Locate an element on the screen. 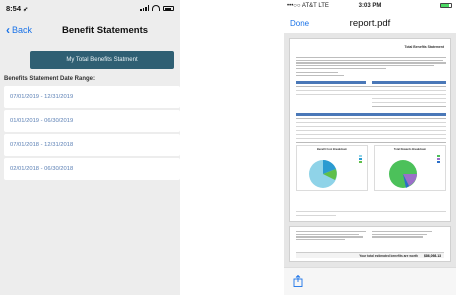 Image resolution: width=456 pixels, height=295 pixels. date-range-label: Benefits Statement Date Range: is located at coordinates (50, 79).